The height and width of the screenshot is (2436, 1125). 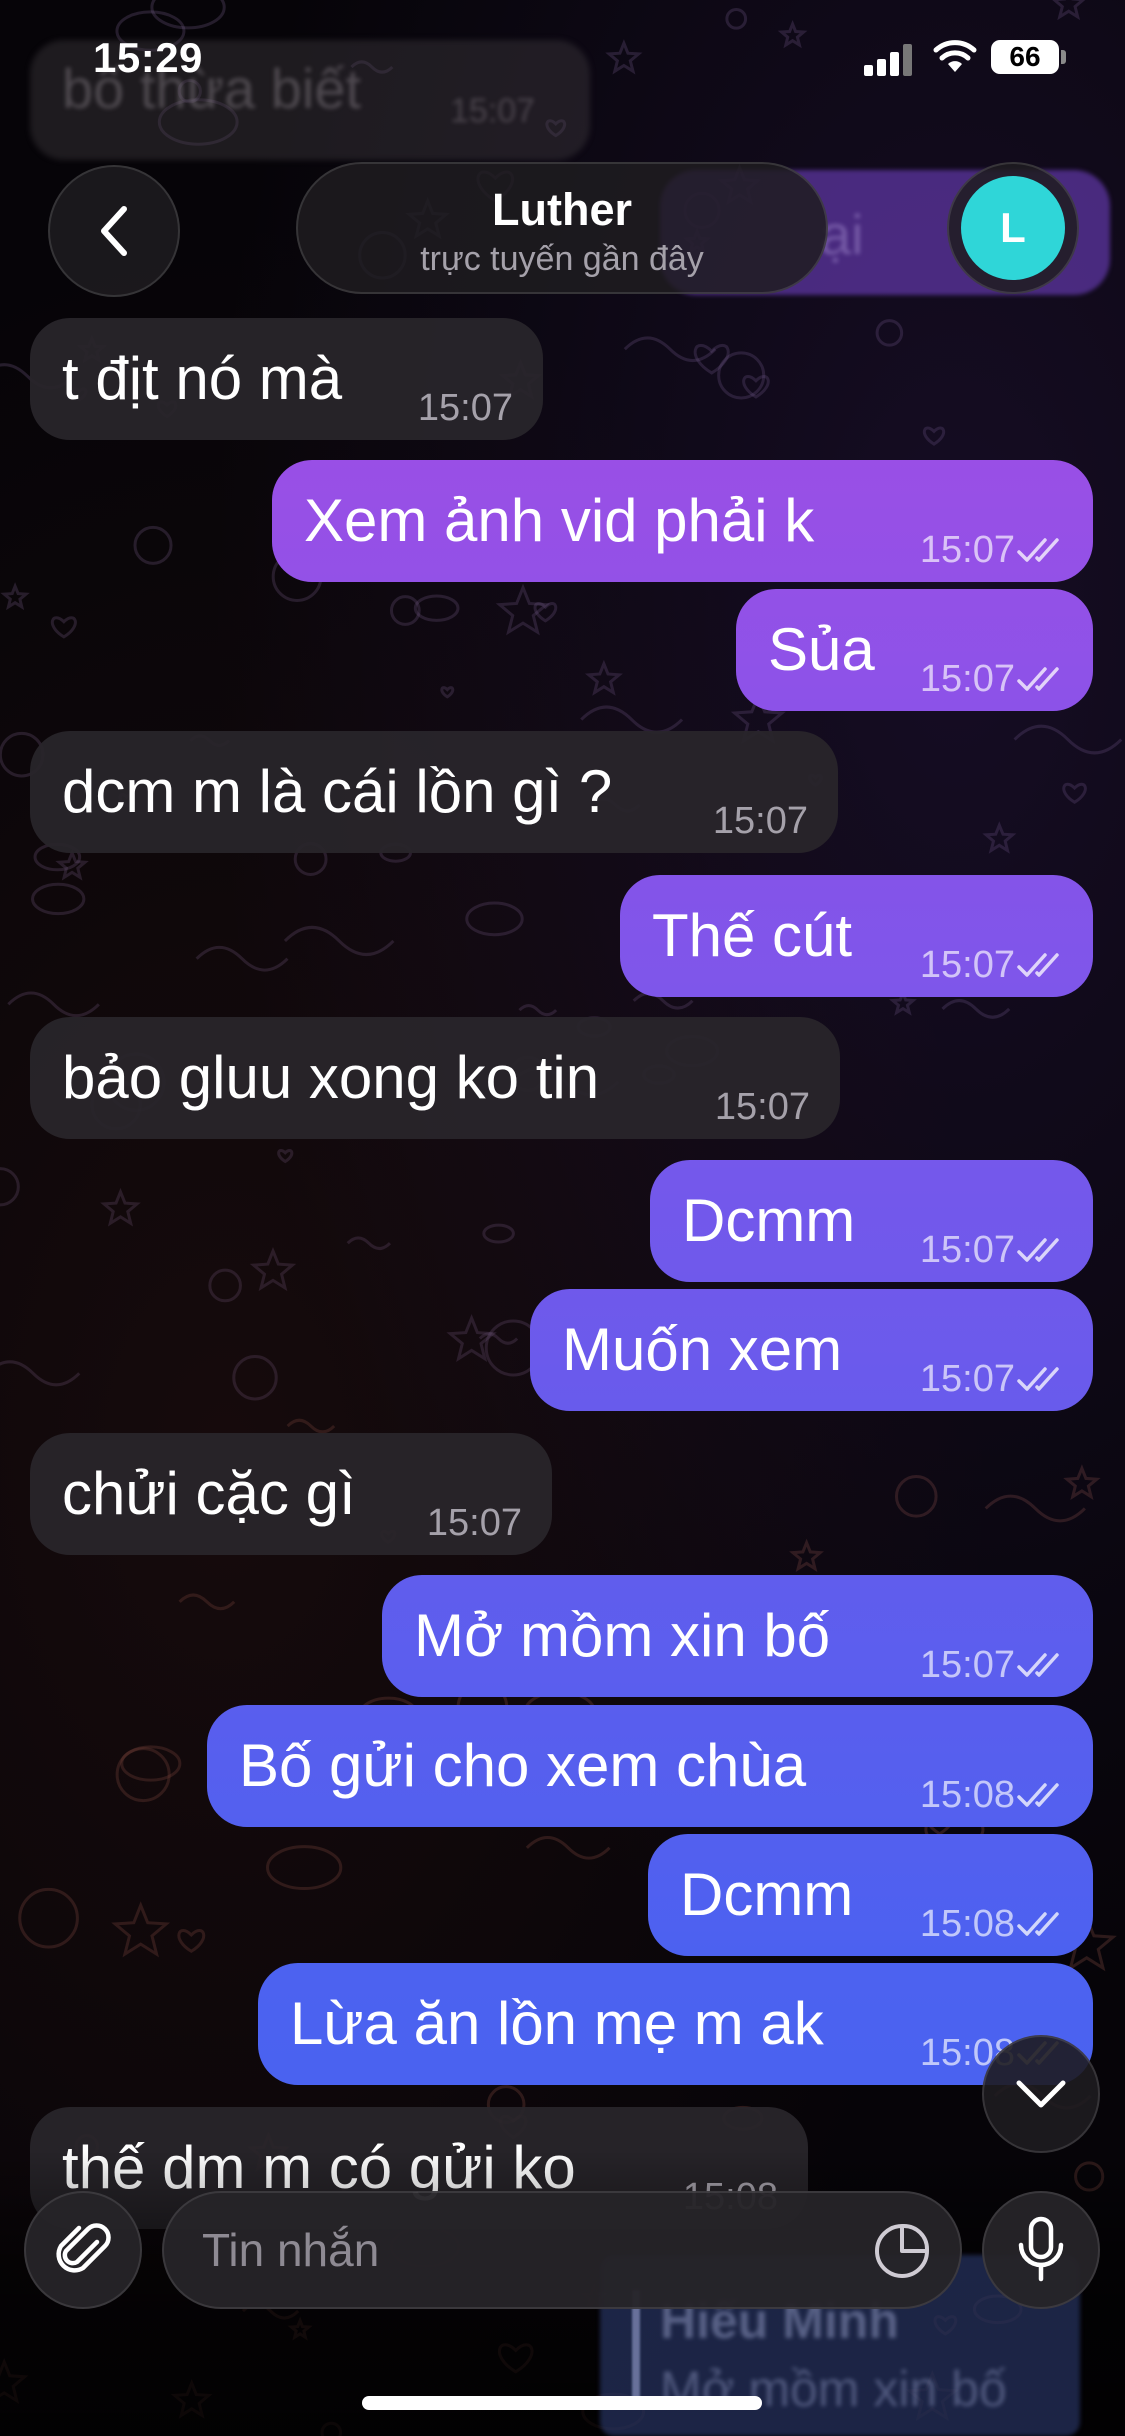 I want to click on status-time: 15:29, so click(x=148, y=57).